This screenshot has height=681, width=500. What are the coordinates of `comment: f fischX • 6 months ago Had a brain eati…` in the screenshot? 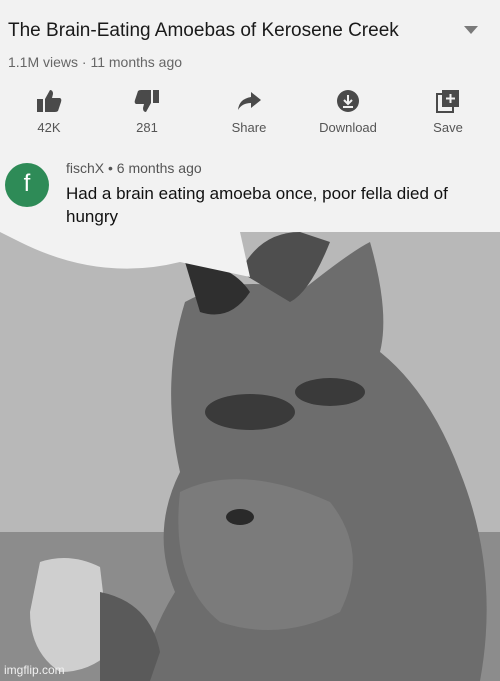 It's located at (250, 200).